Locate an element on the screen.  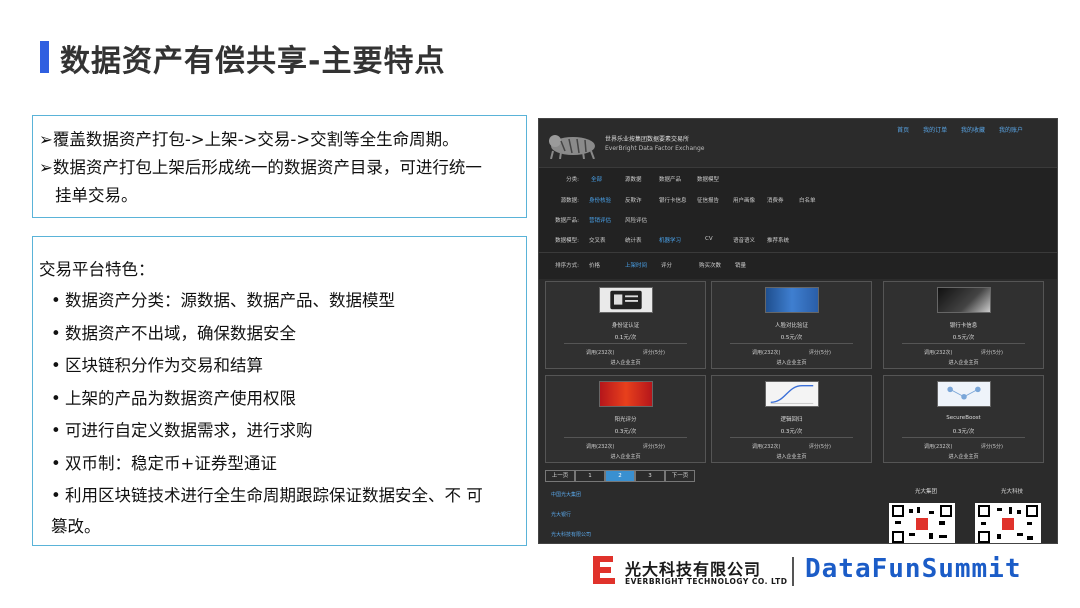
tiger-logo-icon is located at coordinates (572, 147).